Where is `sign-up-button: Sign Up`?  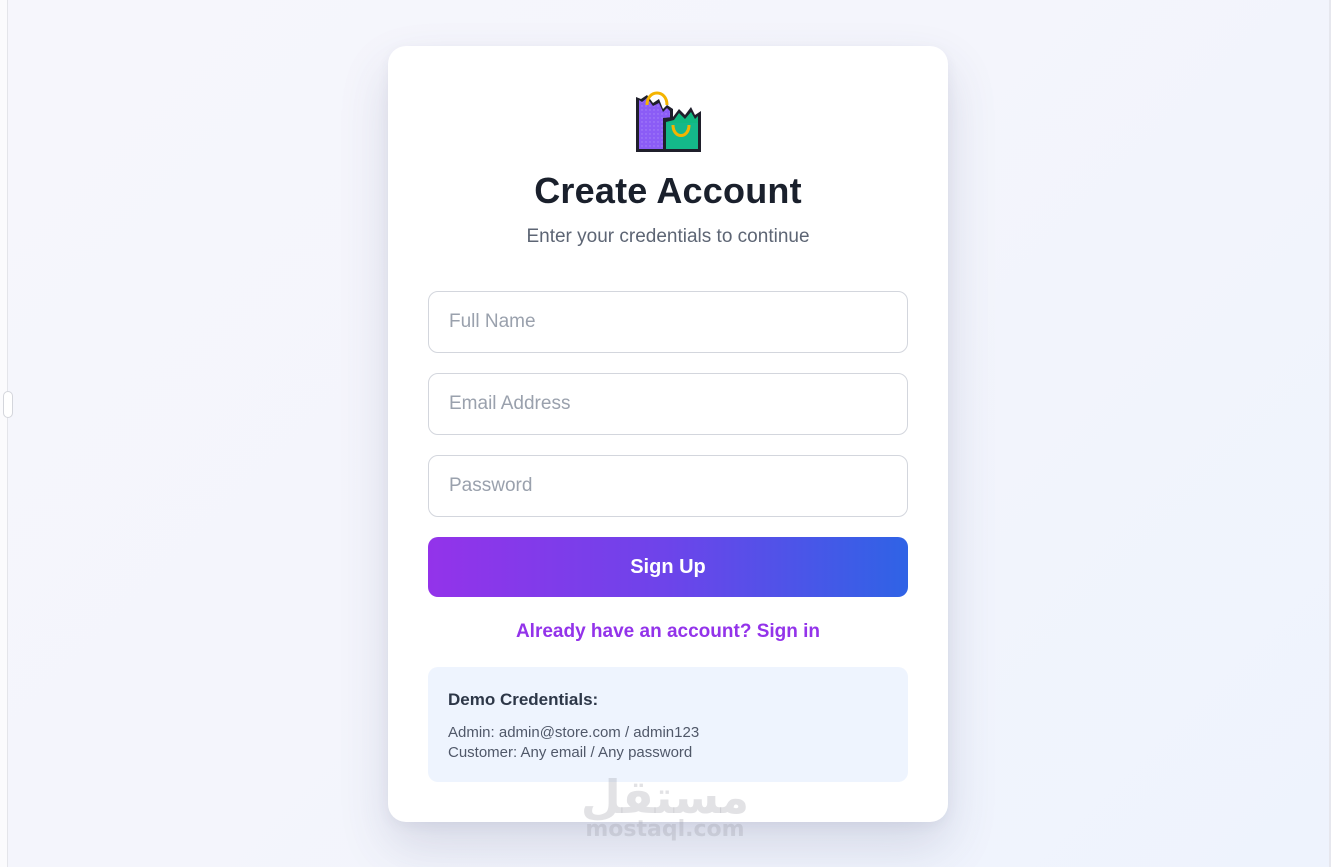
sign-up-button: Sign Up is located at coordinates (668, 567).